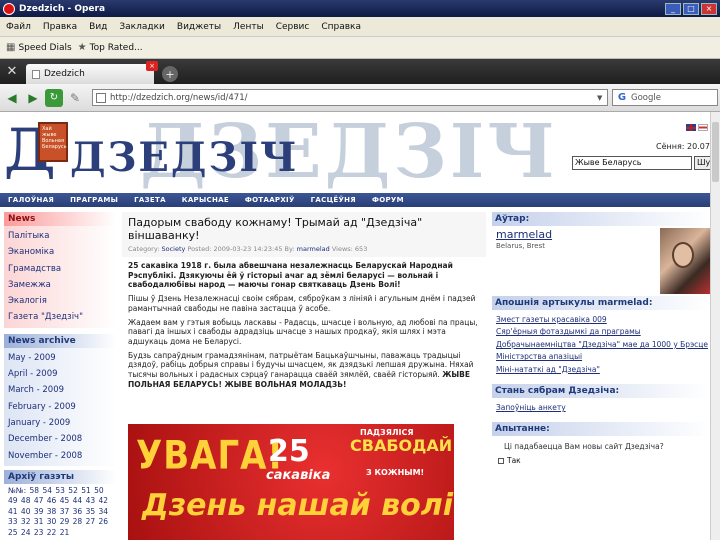 The image size is (720, 540). What do you see at coordinates (333, 200) in the screenshot?
I see `nav-guestbook: ГАСЦЁЎНЯ` at bounding box center [333, 200].